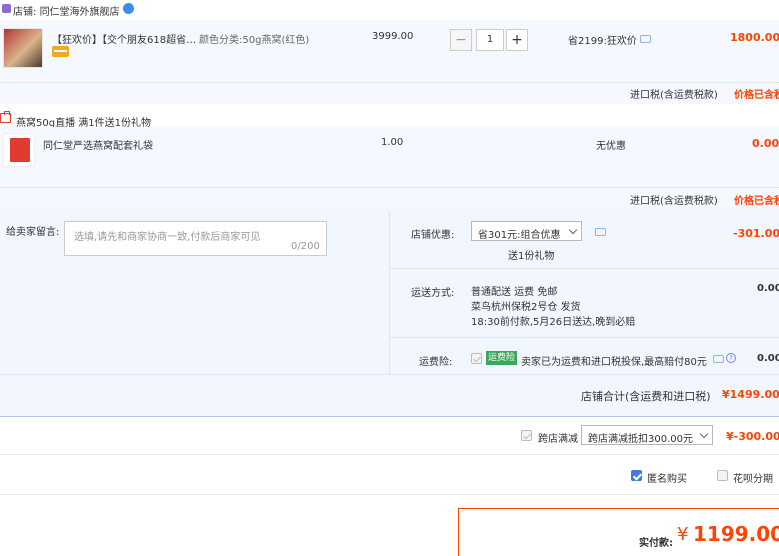 The width and height of the screenshot is (779, 556). I want to click on item-1-price: 3999.00, so click(393, 36).